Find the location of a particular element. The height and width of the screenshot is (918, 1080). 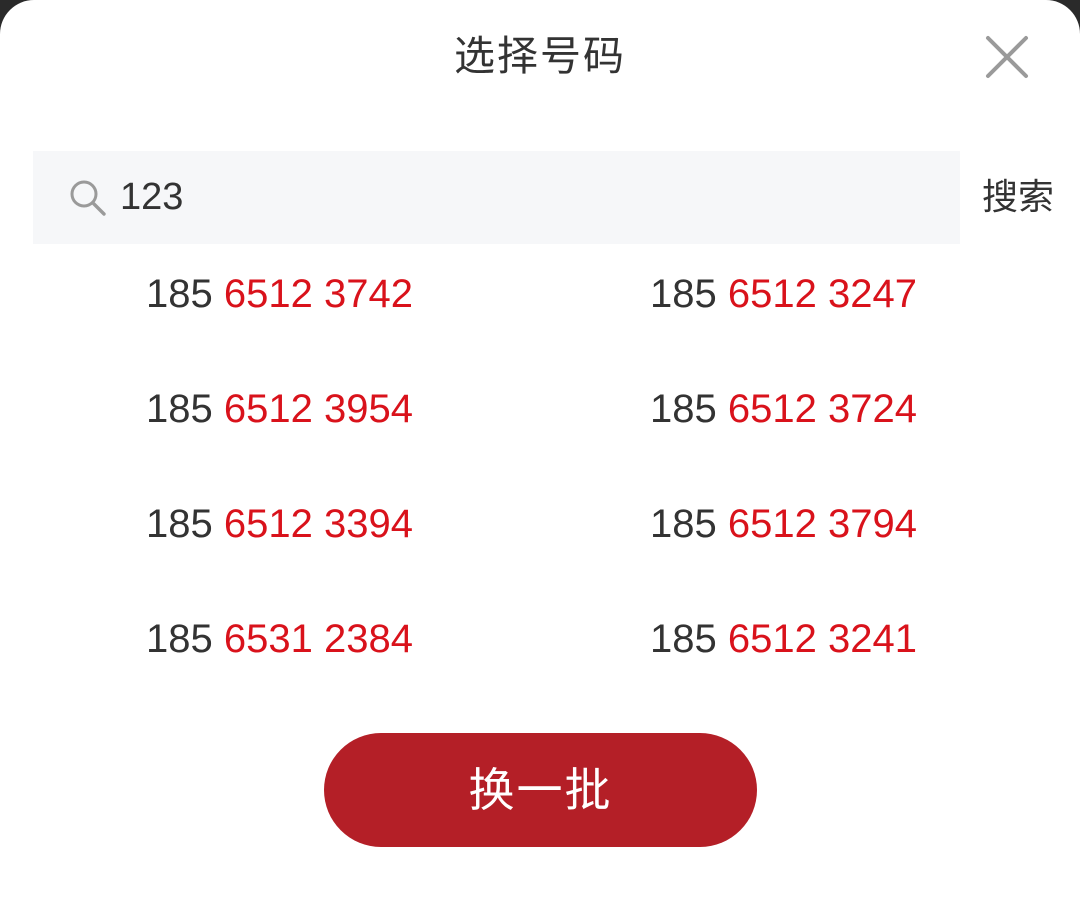

search-input is located at coordinates (530, 197).